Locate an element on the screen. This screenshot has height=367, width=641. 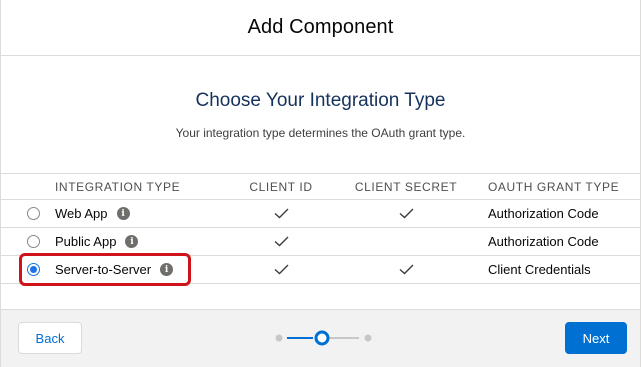
back-button: Back is located at coordinates (50, 338).